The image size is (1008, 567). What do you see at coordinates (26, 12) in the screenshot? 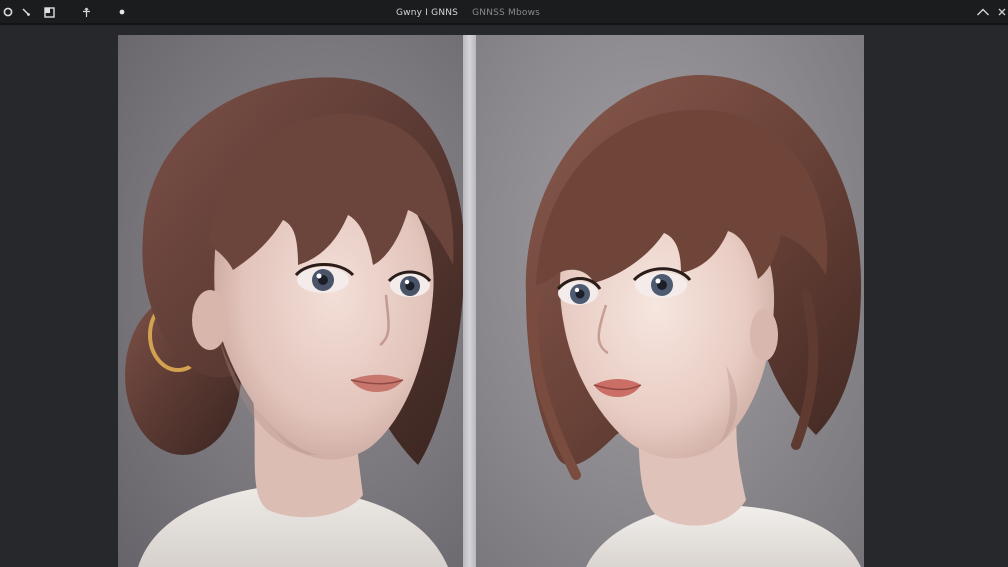
I see `brush-tool-icon` at bounding box center [26, 12].